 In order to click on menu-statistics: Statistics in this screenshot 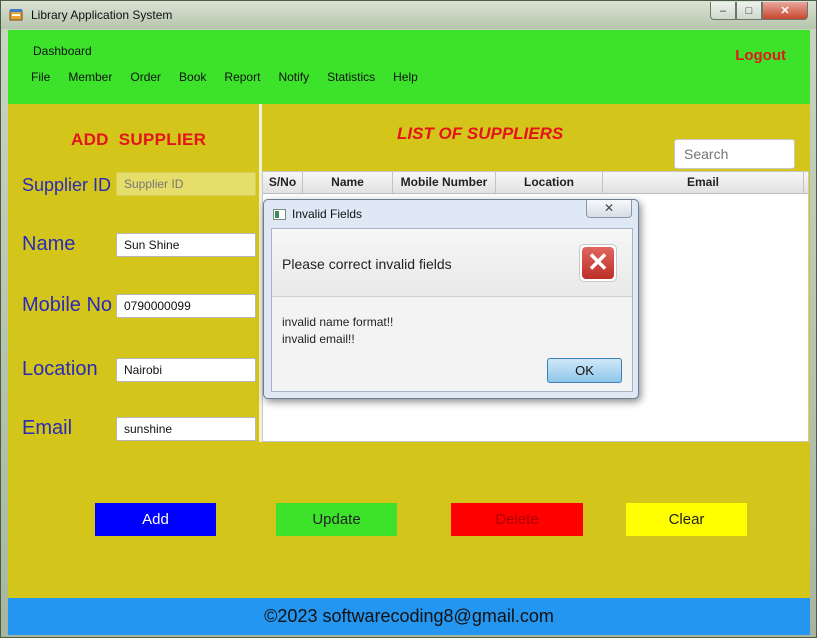, I will do `click(351, 77)`.